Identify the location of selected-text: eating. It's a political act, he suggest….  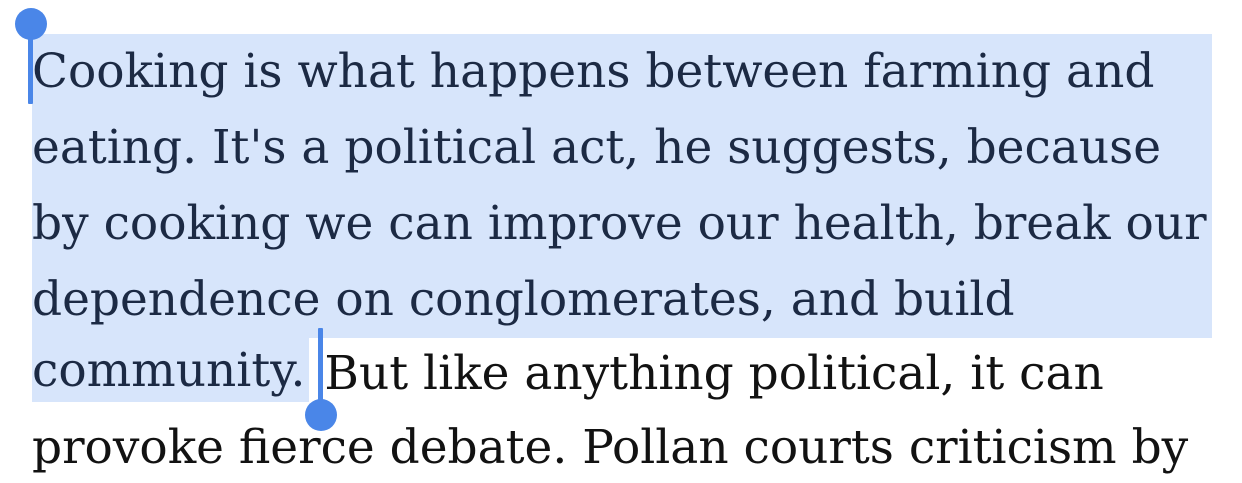
(622, 148).